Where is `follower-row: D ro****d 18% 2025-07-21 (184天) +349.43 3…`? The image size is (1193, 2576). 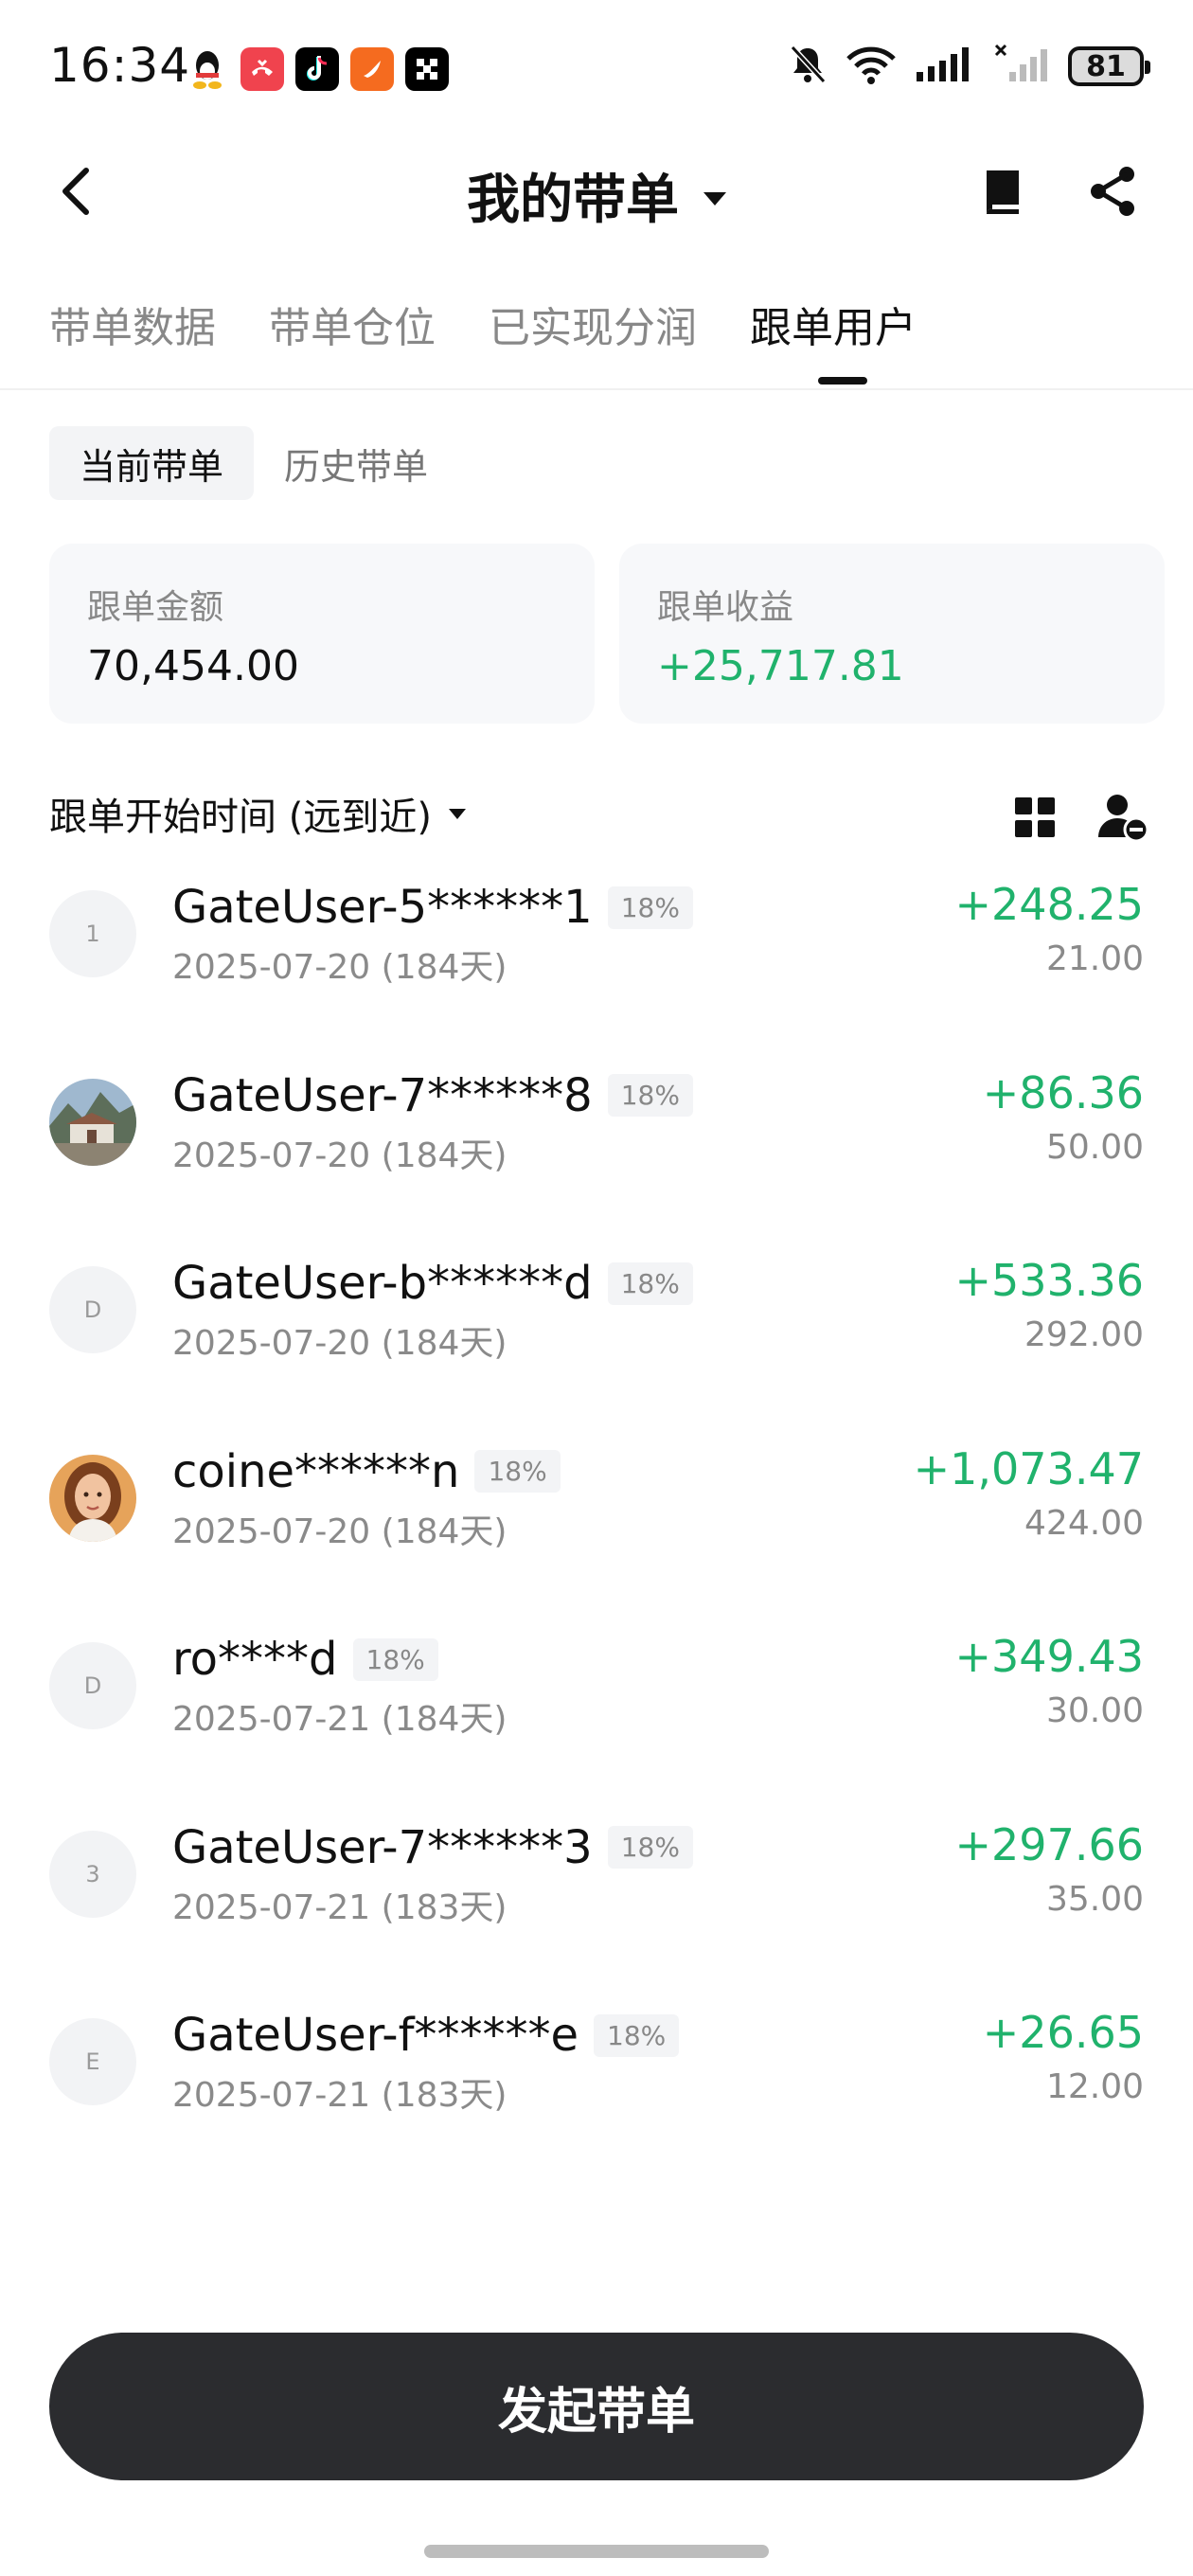 follower-row: D ro****d 18% 2025-07-21 (184天) +349.43 3… is located at coordinates (596, 1717).